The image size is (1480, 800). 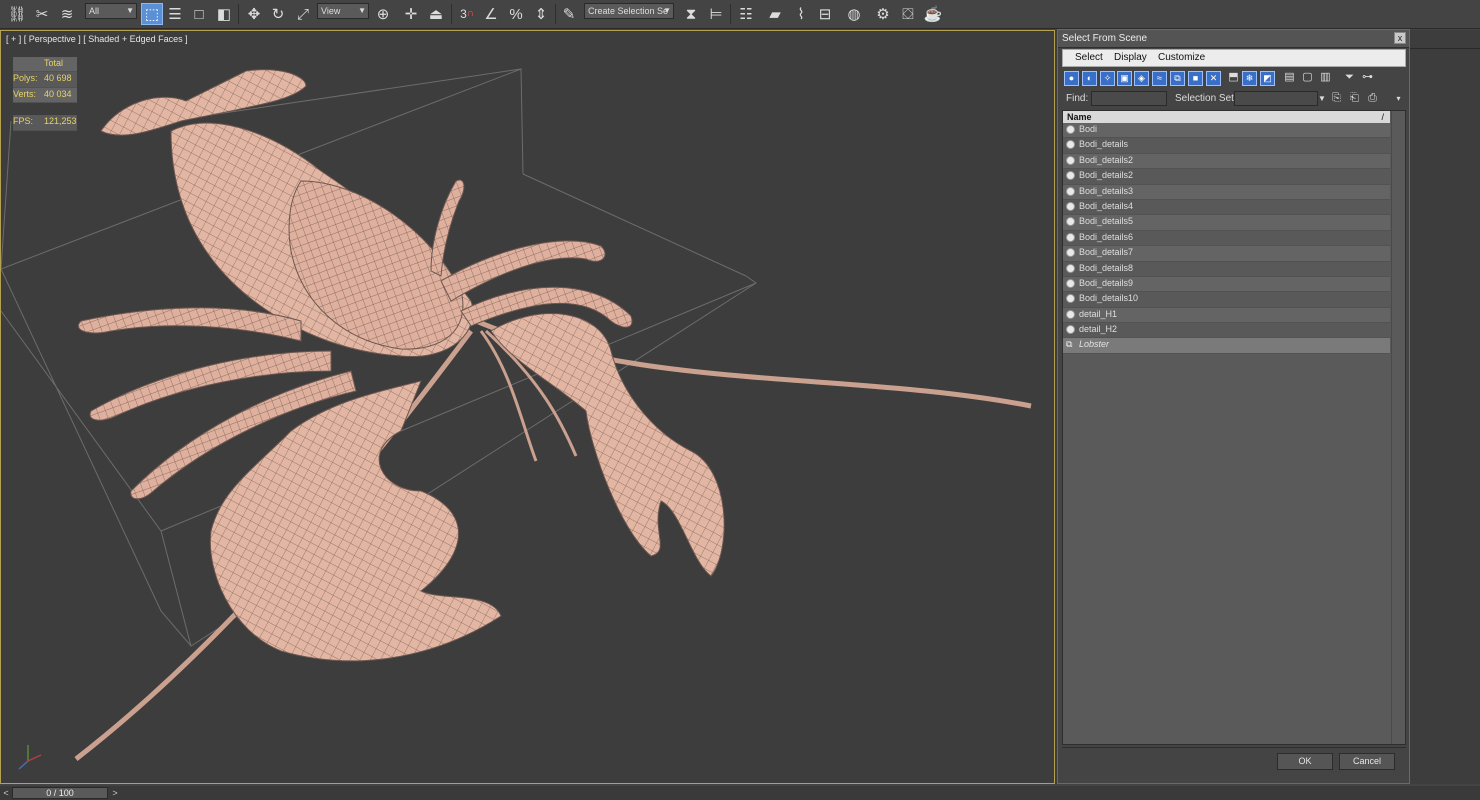 What do you see at coordinates (1226, 284) in the screenshot?
I see `list-item: Bodi_details9` at bounding box center [1226, 284].